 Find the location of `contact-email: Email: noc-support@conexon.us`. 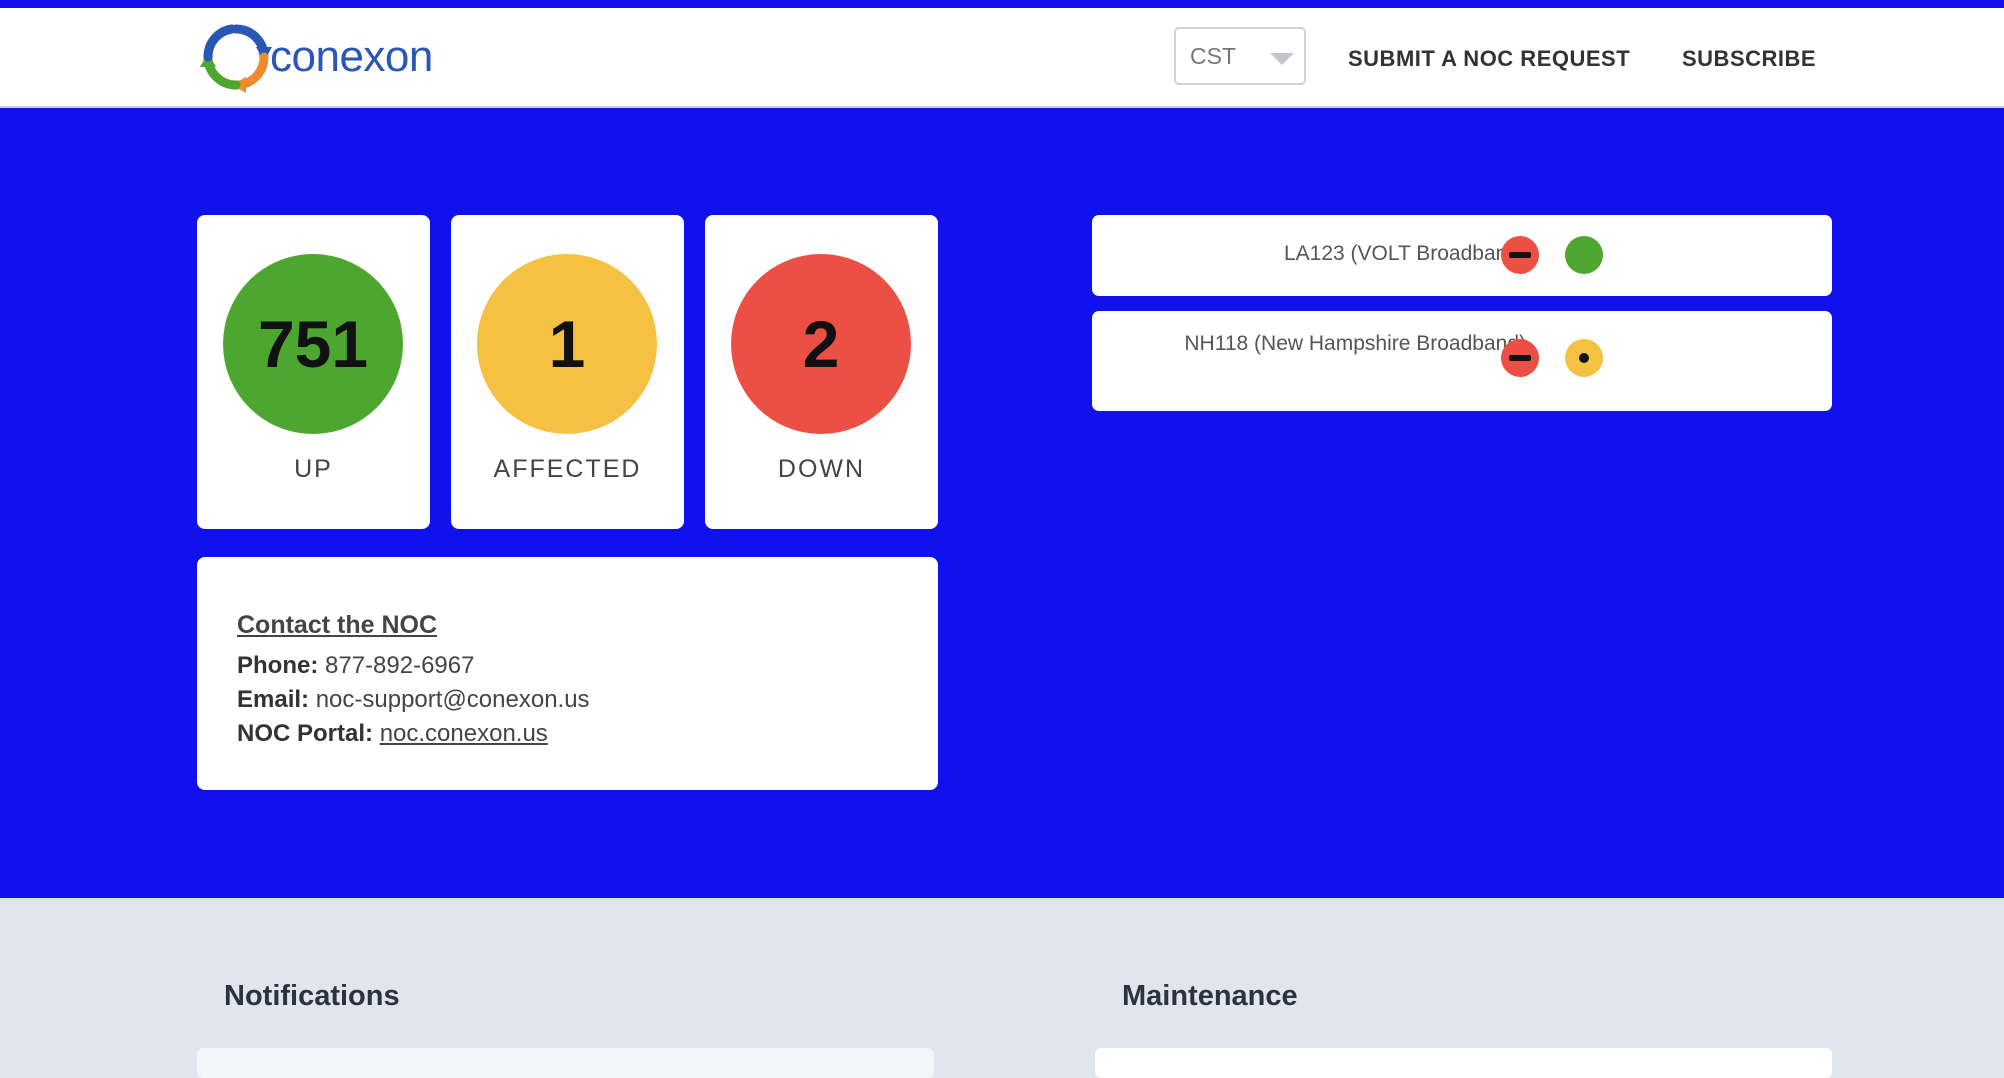

contact-email: Email: noc-support@conexon.us is located at coordinates (413, 700).